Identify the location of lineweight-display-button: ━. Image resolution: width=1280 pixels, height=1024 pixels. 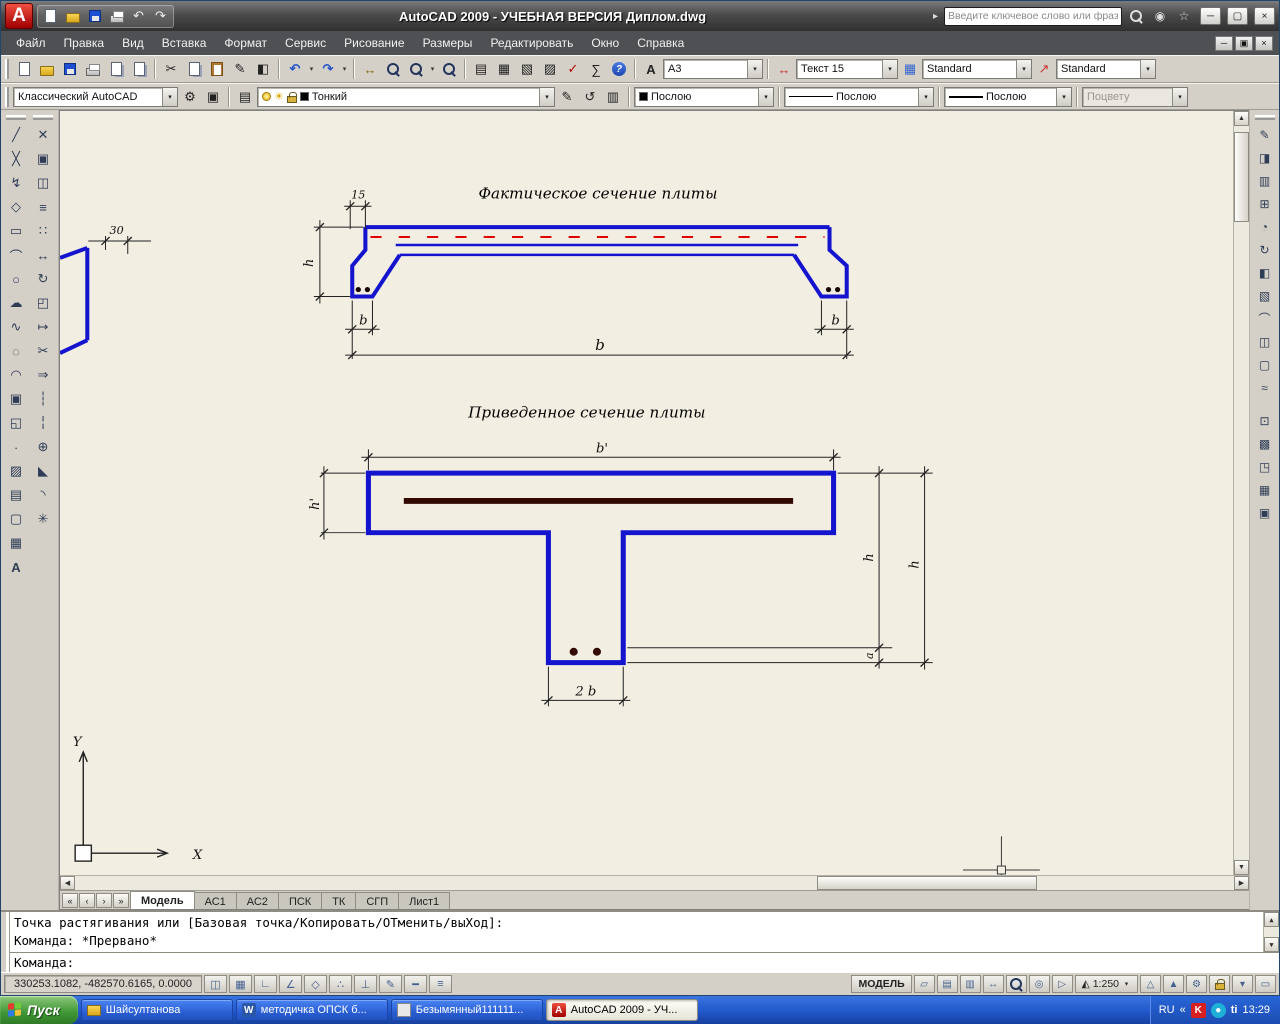
(415, 984).